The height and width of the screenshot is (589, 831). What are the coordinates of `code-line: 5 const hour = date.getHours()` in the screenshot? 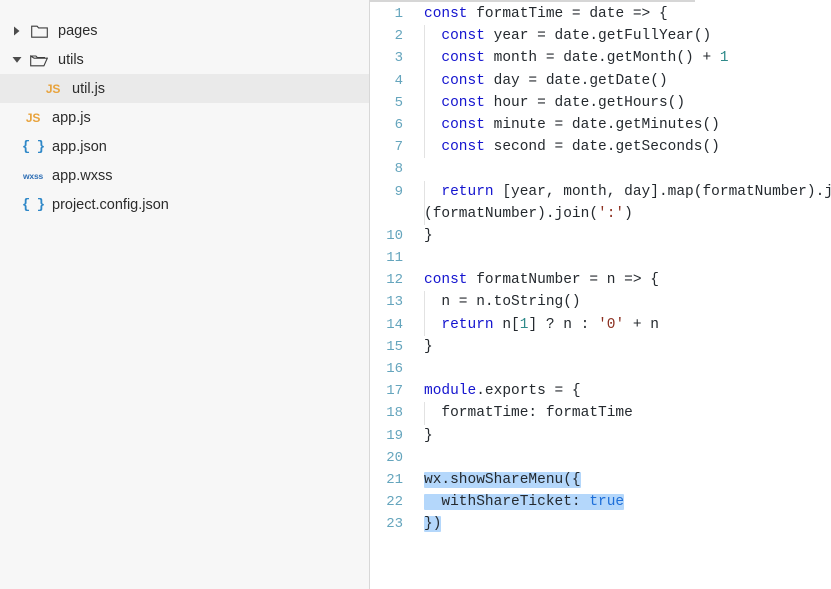 It's located at (600, 102).